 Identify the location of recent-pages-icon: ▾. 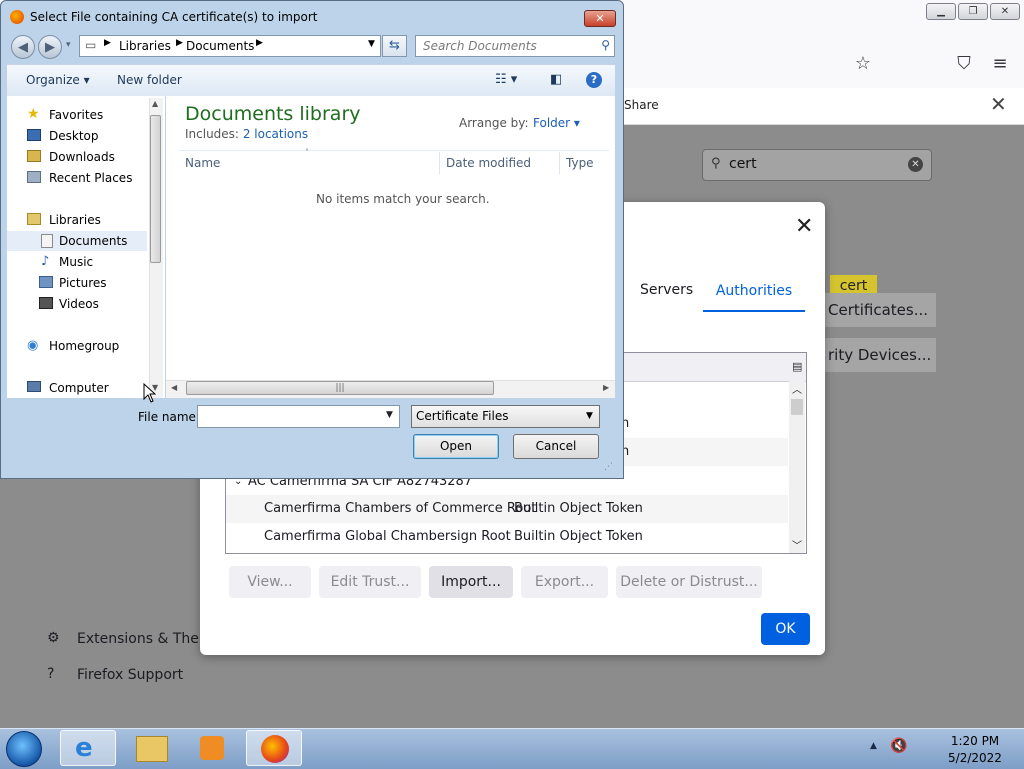
(68, 45).